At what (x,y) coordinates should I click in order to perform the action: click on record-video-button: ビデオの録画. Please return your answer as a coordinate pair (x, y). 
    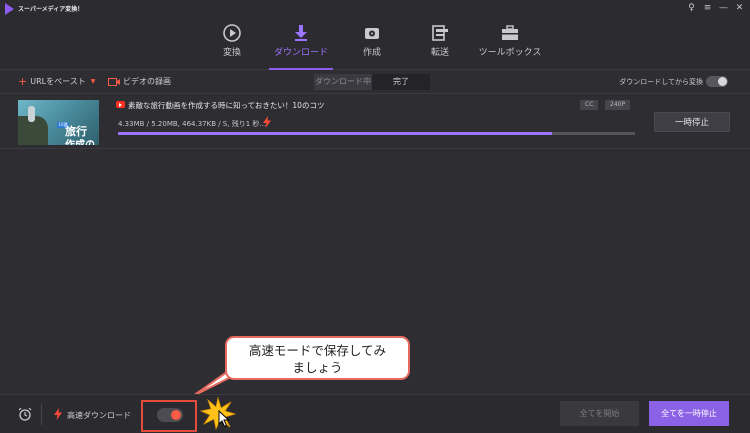
    Looking at the image, I should click on (139, 81).